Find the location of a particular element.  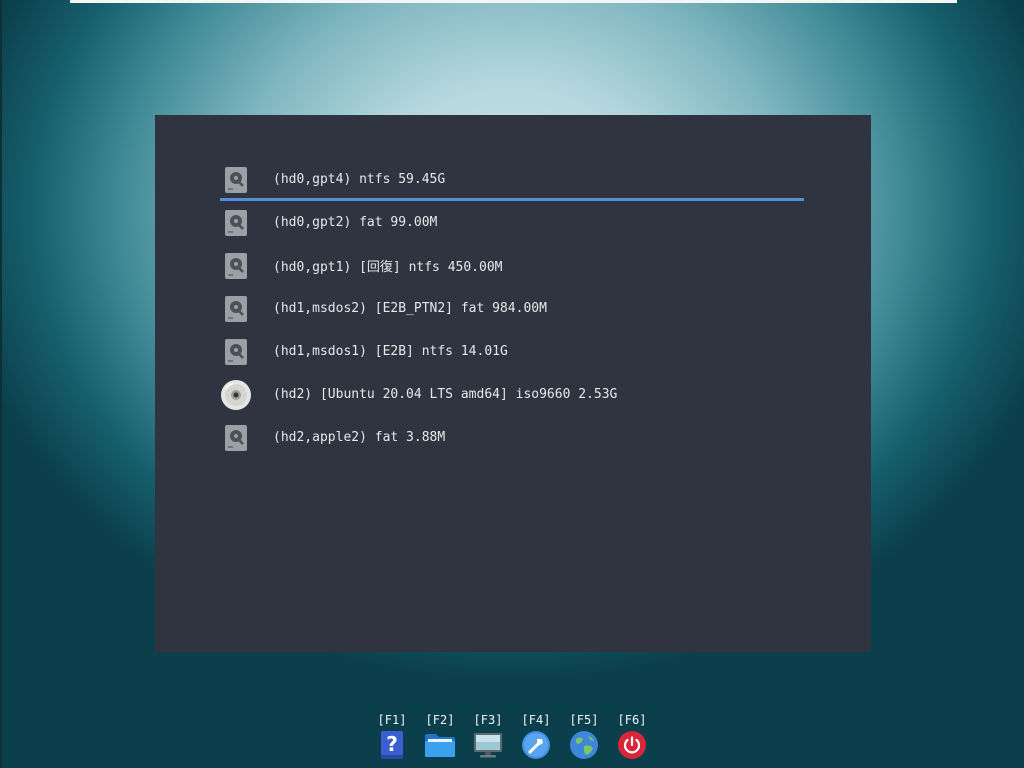

menu-entry-hd0-gpt4: (hd0,gpt4) ntfs 59.45G is located at coordinates (512, 179).